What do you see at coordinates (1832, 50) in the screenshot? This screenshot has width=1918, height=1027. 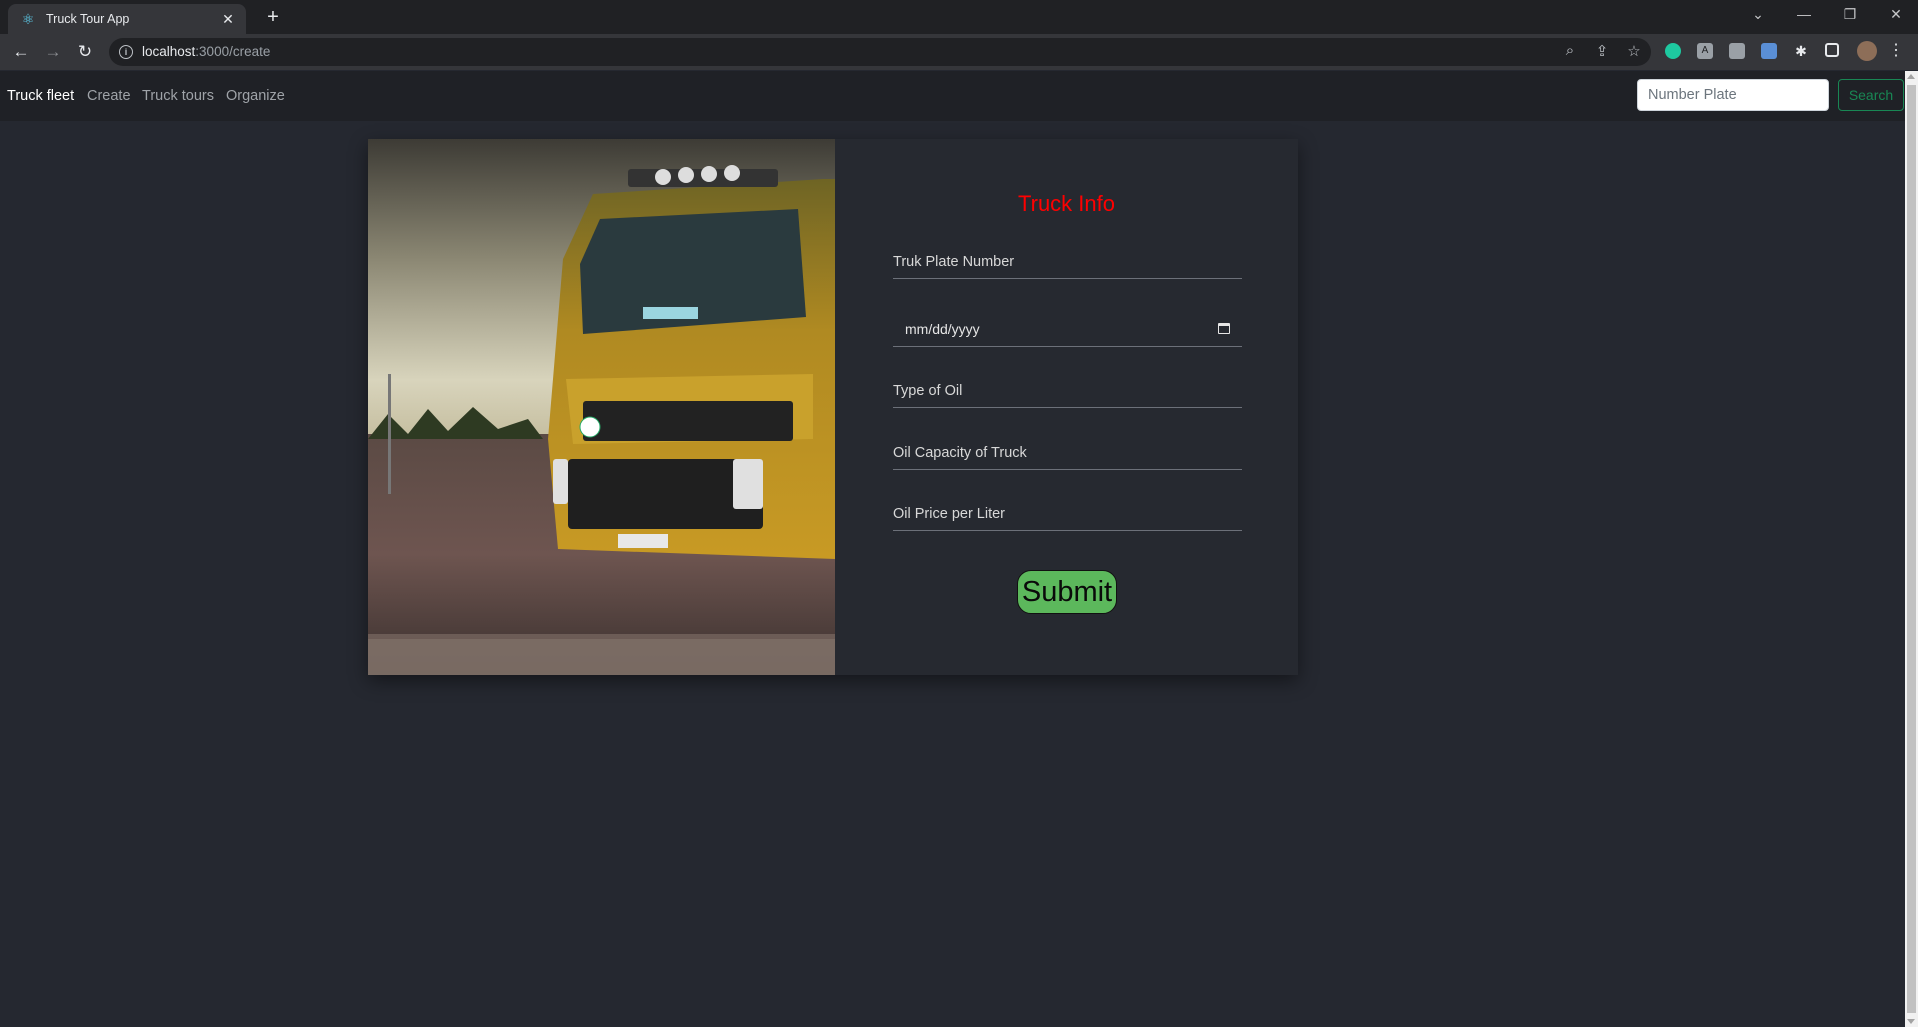 I see `side-panel-icon` at bounding box center [1832, 50].